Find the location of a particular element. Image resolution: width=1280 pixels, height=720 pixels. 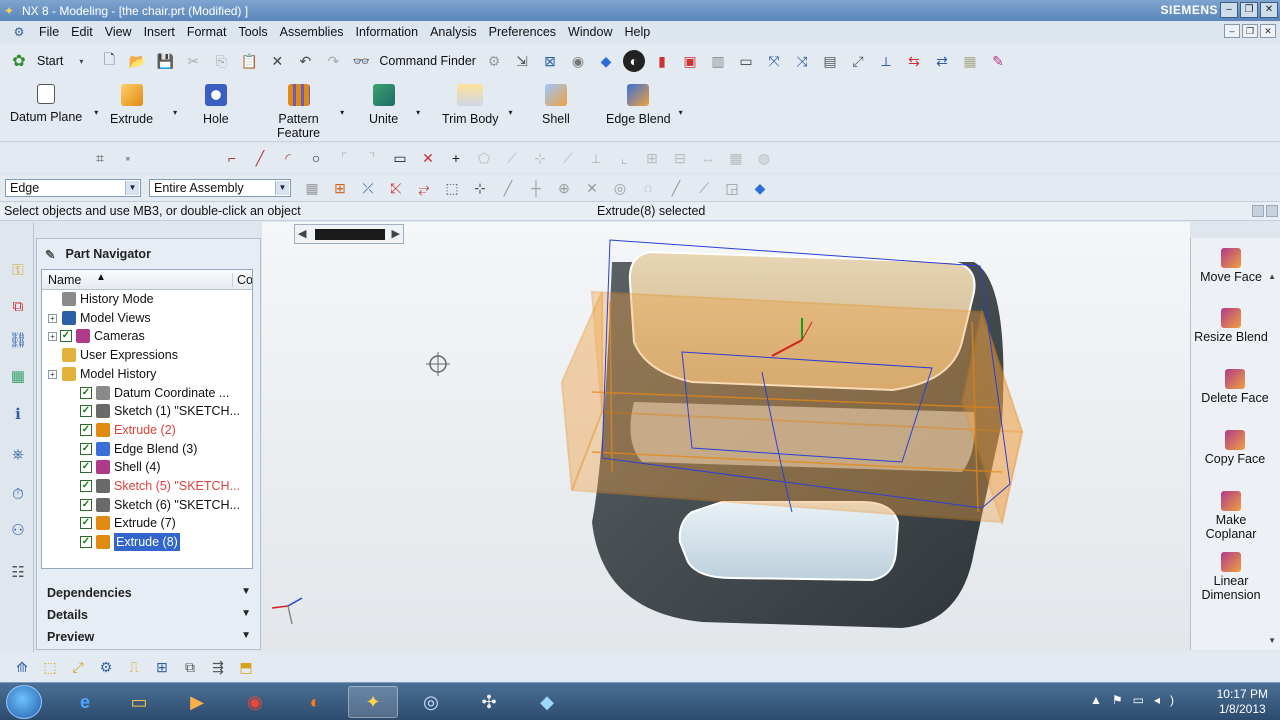

start-button: Start is located at coordinates (50, 61).